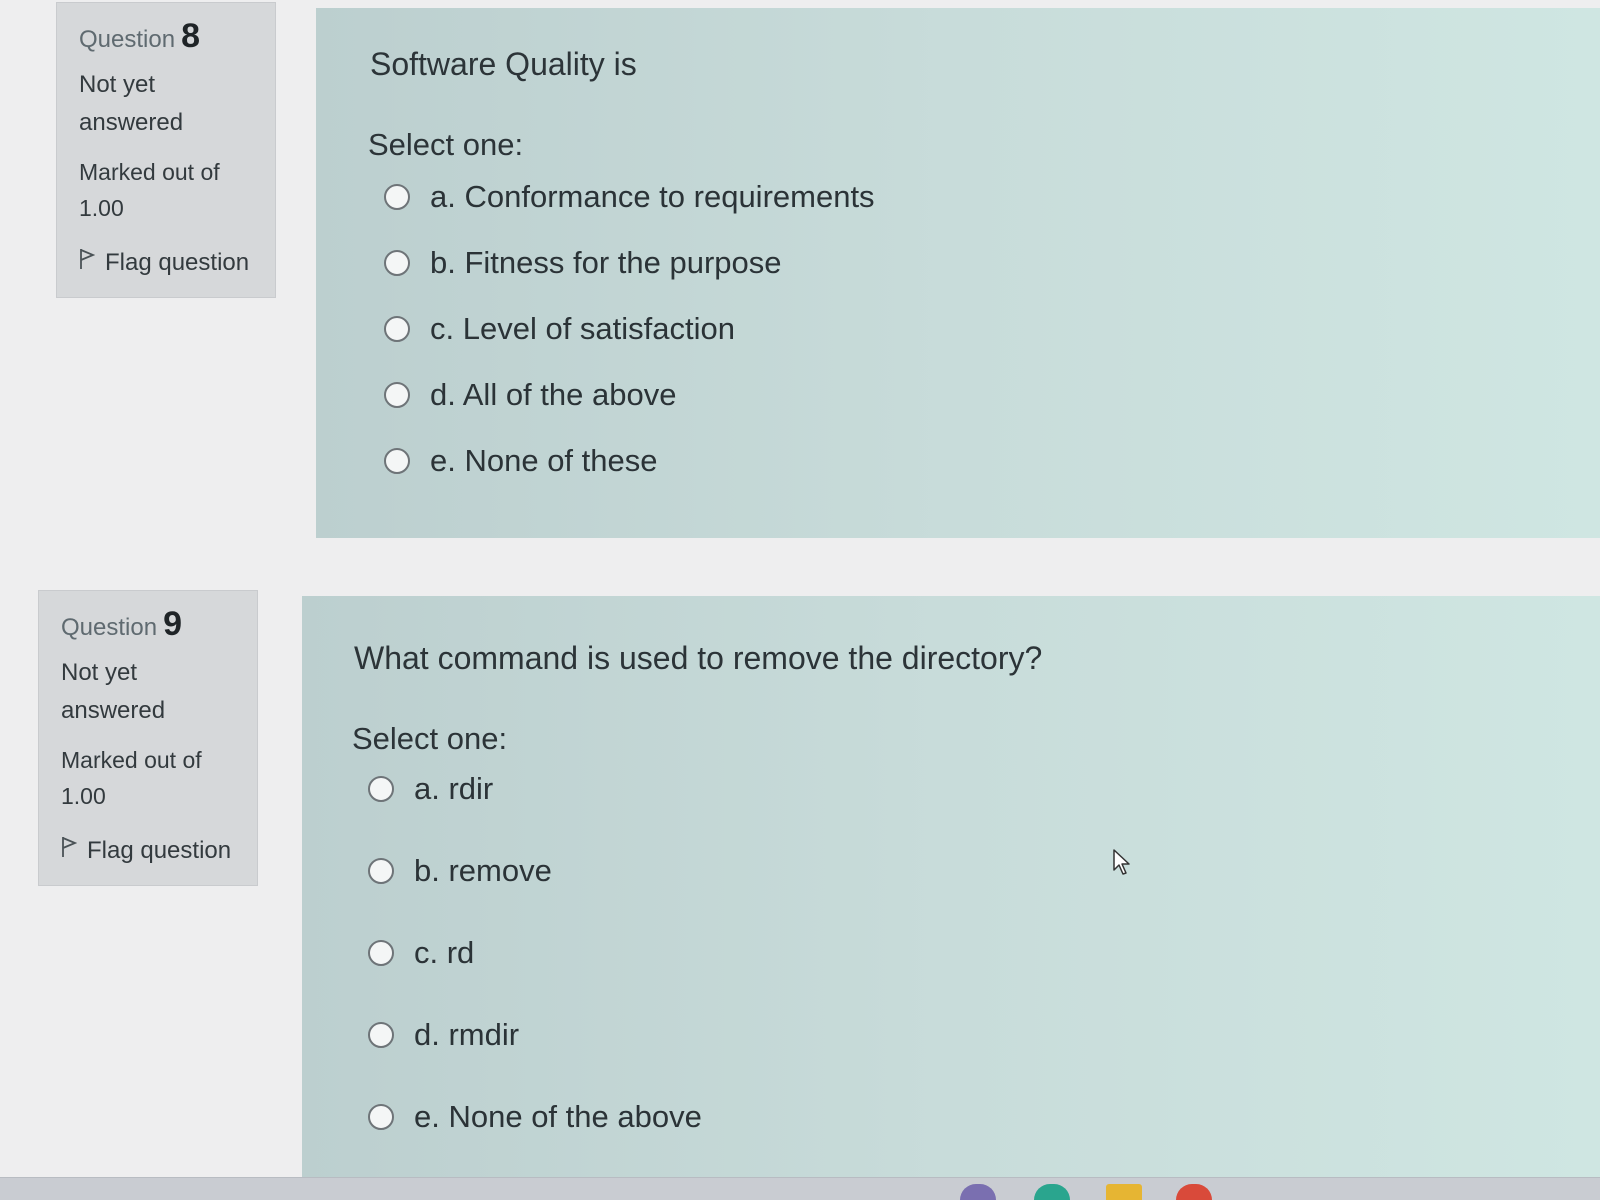 This screenshot has width=1600, height=1200. What do you see at coordinates (1124, 1192) in the screenshot?
I see `folder-icon` at bounding box center [1124, 1192].